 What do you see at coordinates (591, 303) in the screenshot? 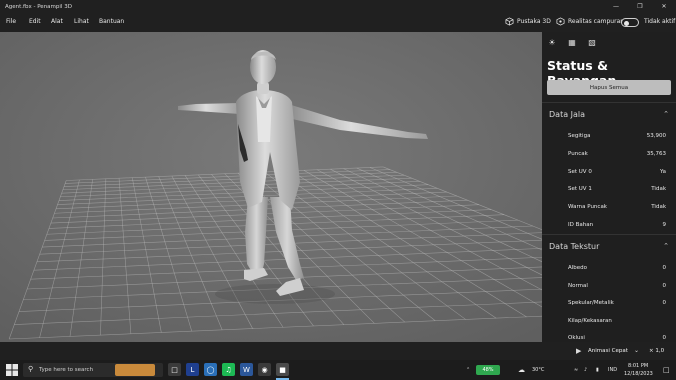
I see `texture-row-label: Spekular/Metalik` at bounding box center [591, 303].